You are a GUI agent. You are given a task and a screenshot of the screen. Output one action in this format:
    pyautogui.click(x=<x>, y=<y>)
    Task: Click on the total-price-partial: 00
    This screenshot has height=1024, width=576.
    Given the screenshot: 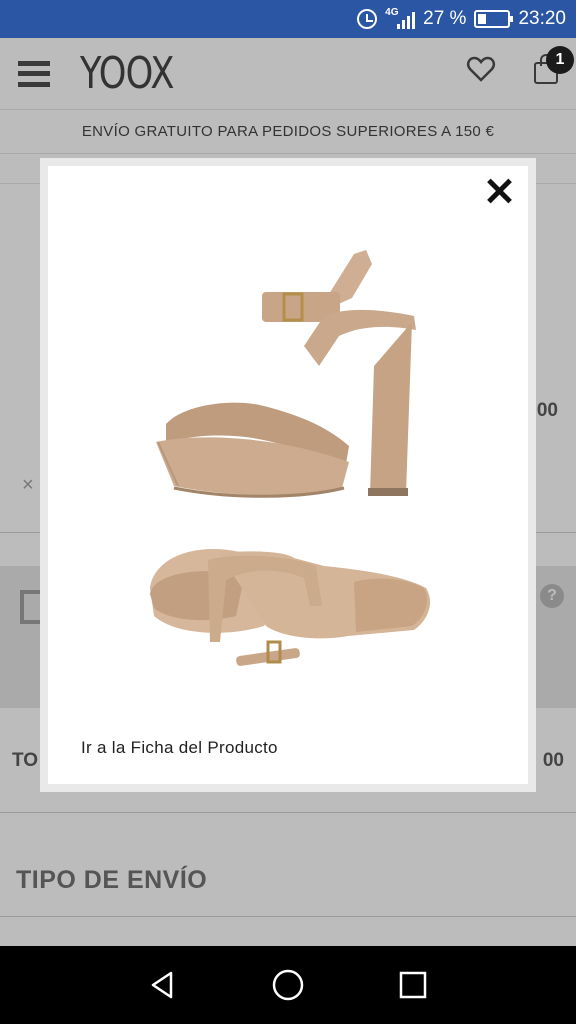 What is the action you would take?
    pyautogui.click(x=553, y=760)
    